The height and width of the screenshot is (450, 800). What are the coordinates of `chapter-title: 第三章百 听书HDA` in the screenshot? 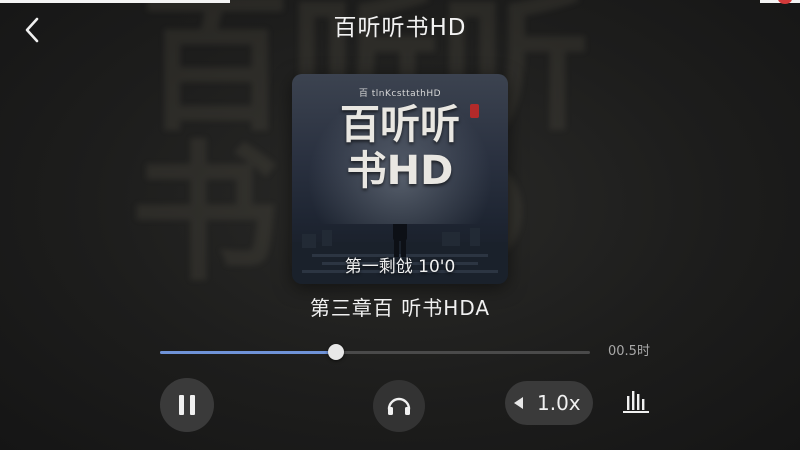 It's located at (400, 308).